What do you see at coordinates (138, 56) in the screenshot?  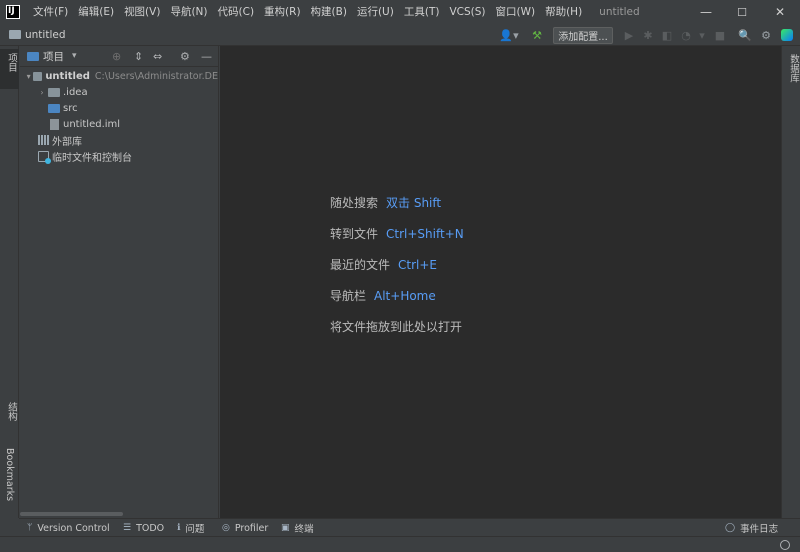 I see `expand-all-icon: ⇕` at bounding box center [138, 56].